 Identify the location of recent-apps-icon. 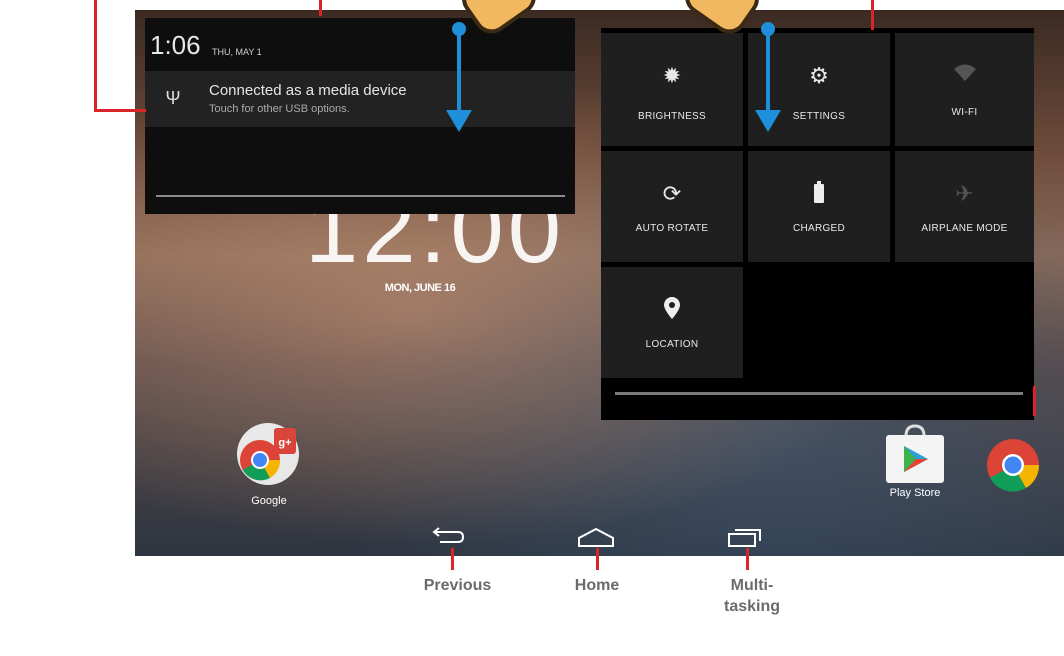
(744, 538).